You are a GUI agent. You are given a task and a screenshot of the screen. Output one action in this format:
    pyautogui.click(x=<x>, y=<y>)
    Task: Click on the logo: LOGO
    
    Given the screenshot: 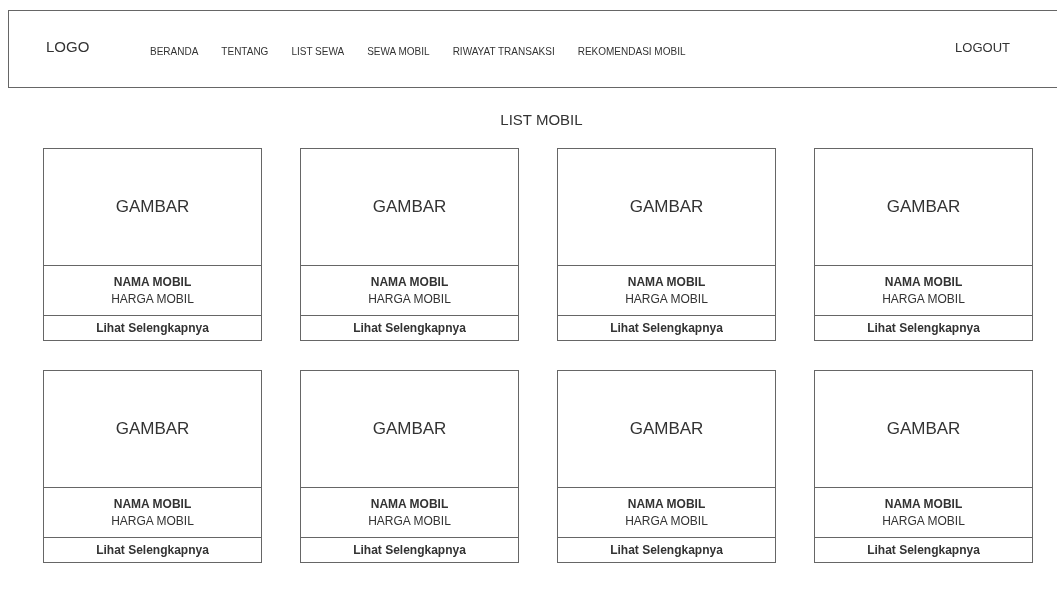 What is the action you would take?
    pyautogui.click(x=68, y=46)
    